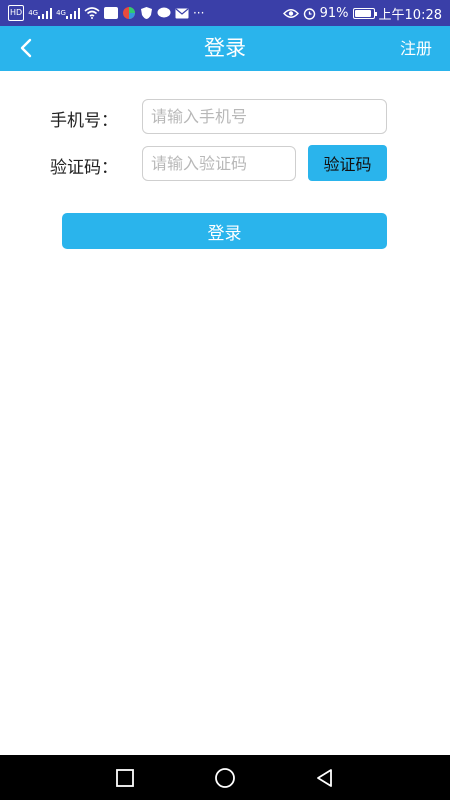 This screenshot has height=800, width=450. Describe the element at coordinates (182, 13) in the screenshot. I see `mail-icon` at that location.